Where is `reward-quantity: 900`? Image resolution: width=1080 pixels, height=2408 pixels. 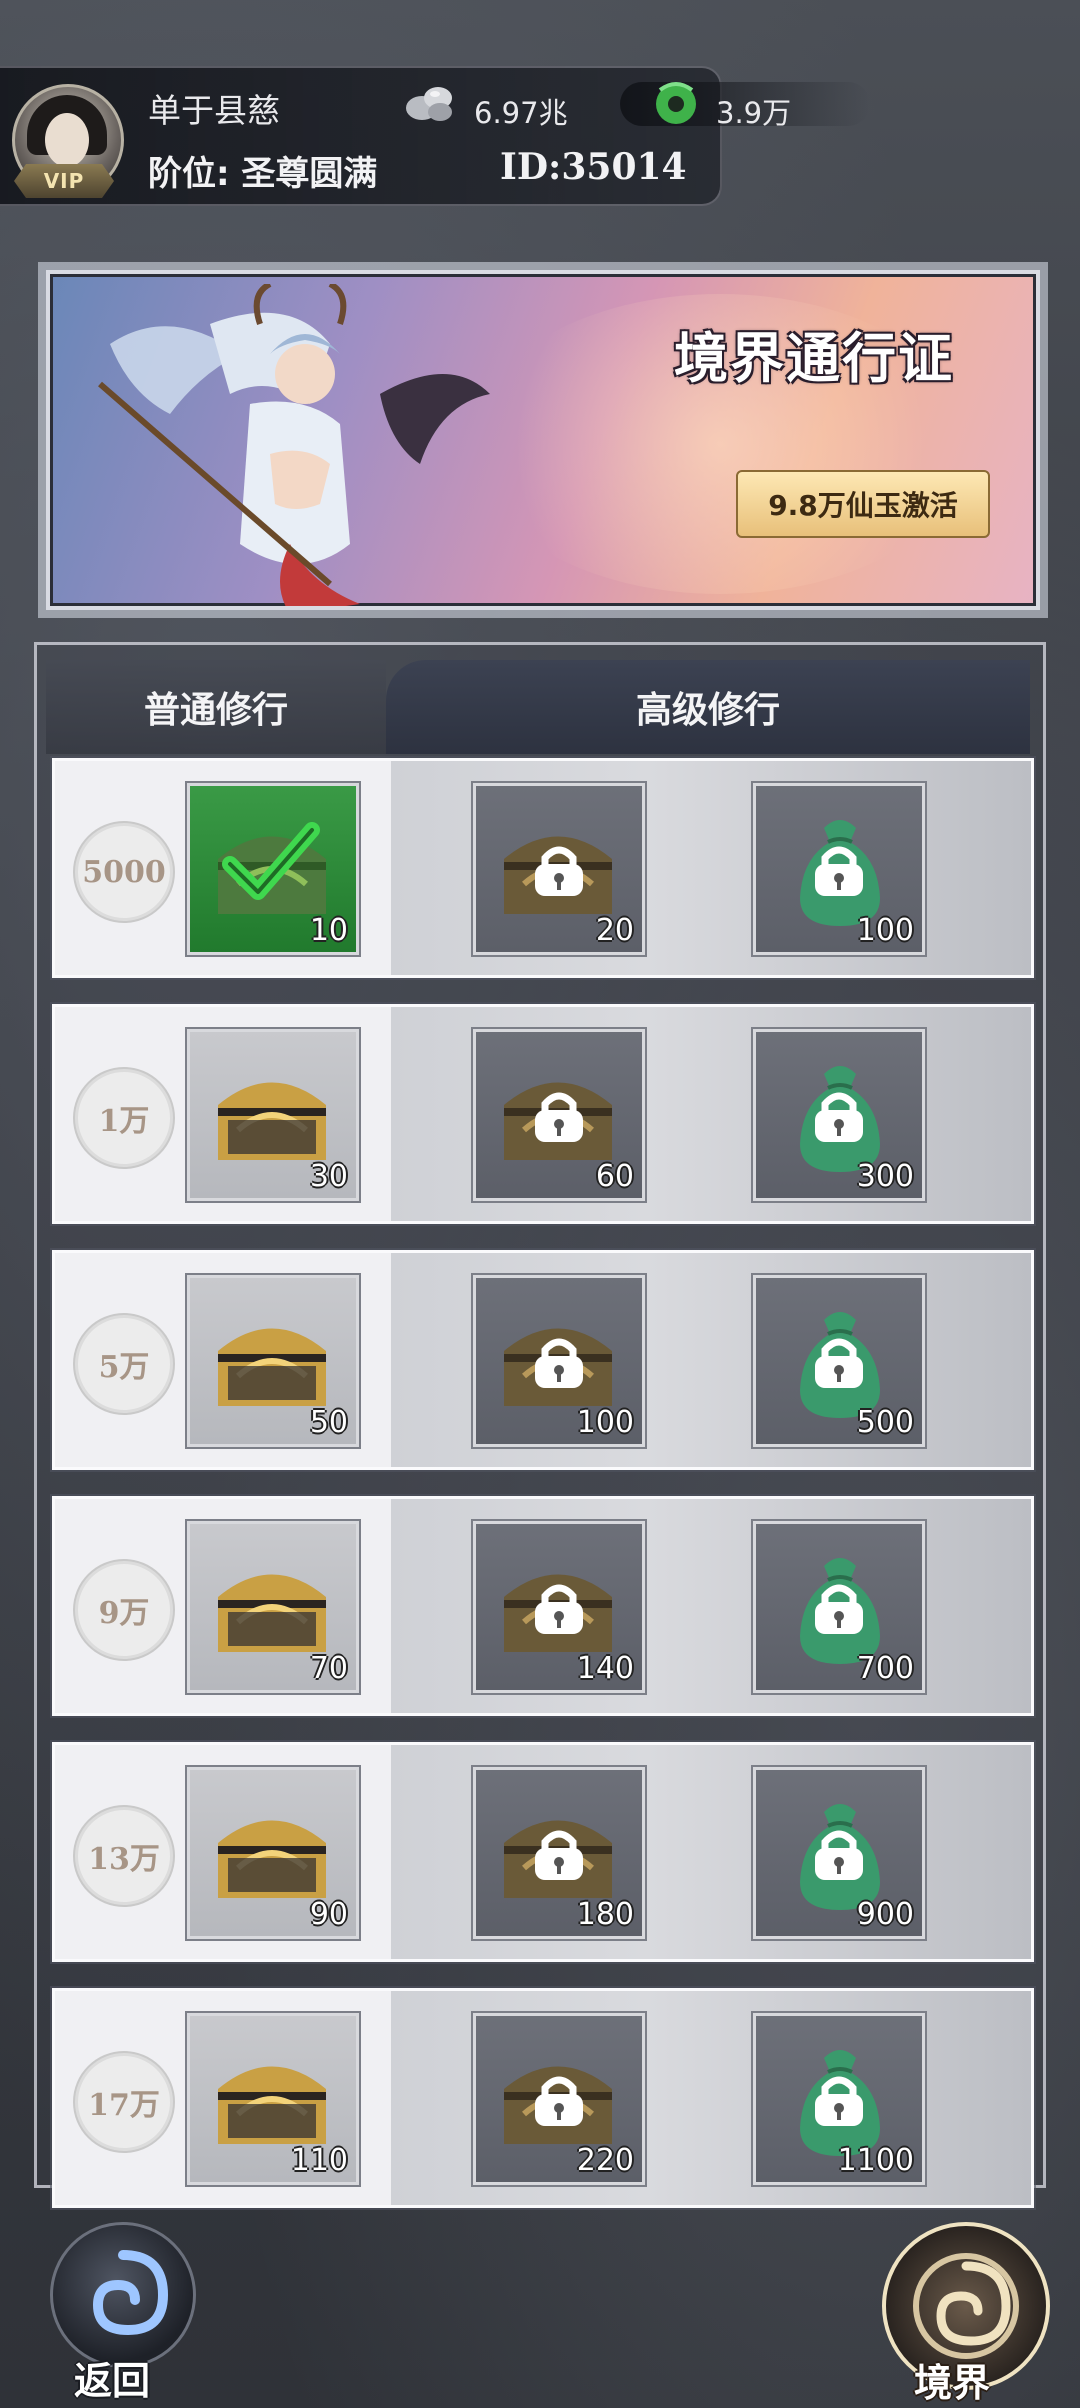 reward-quantity: 900 is located at coordinates (885, 1914).